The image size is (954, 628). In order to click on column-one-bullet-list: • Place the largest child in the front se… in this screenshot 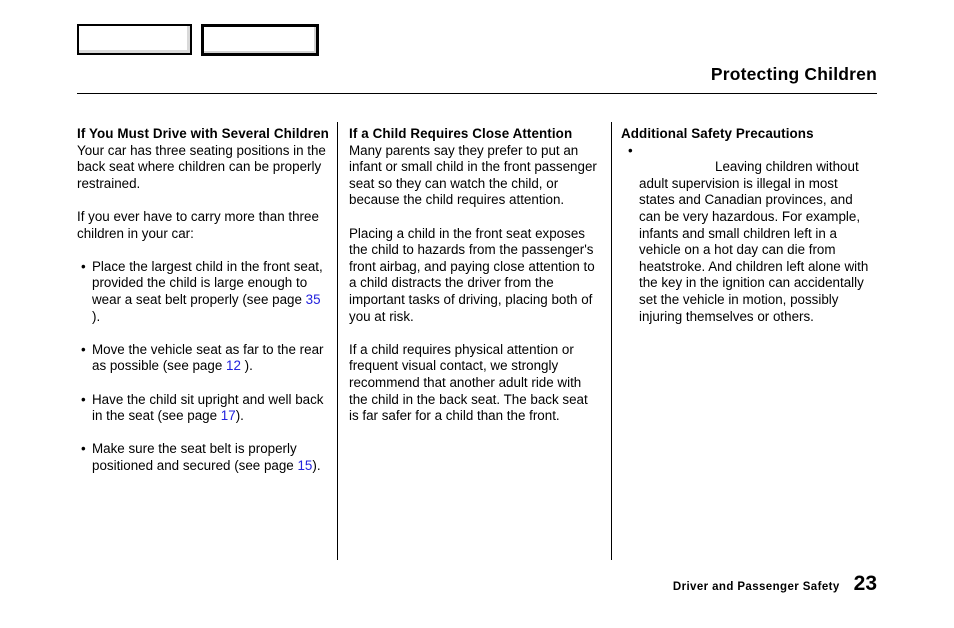, I will do `click(203, 367)`.